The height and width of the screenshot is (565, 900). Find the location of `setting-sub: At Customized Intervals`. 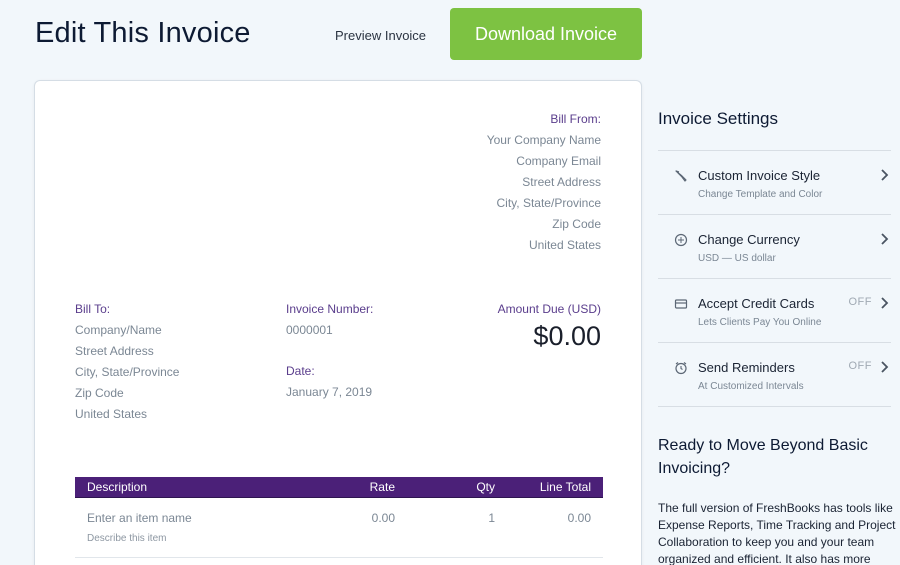

setting-sub: At Customized Intervals is located at coordinates (751, 386).